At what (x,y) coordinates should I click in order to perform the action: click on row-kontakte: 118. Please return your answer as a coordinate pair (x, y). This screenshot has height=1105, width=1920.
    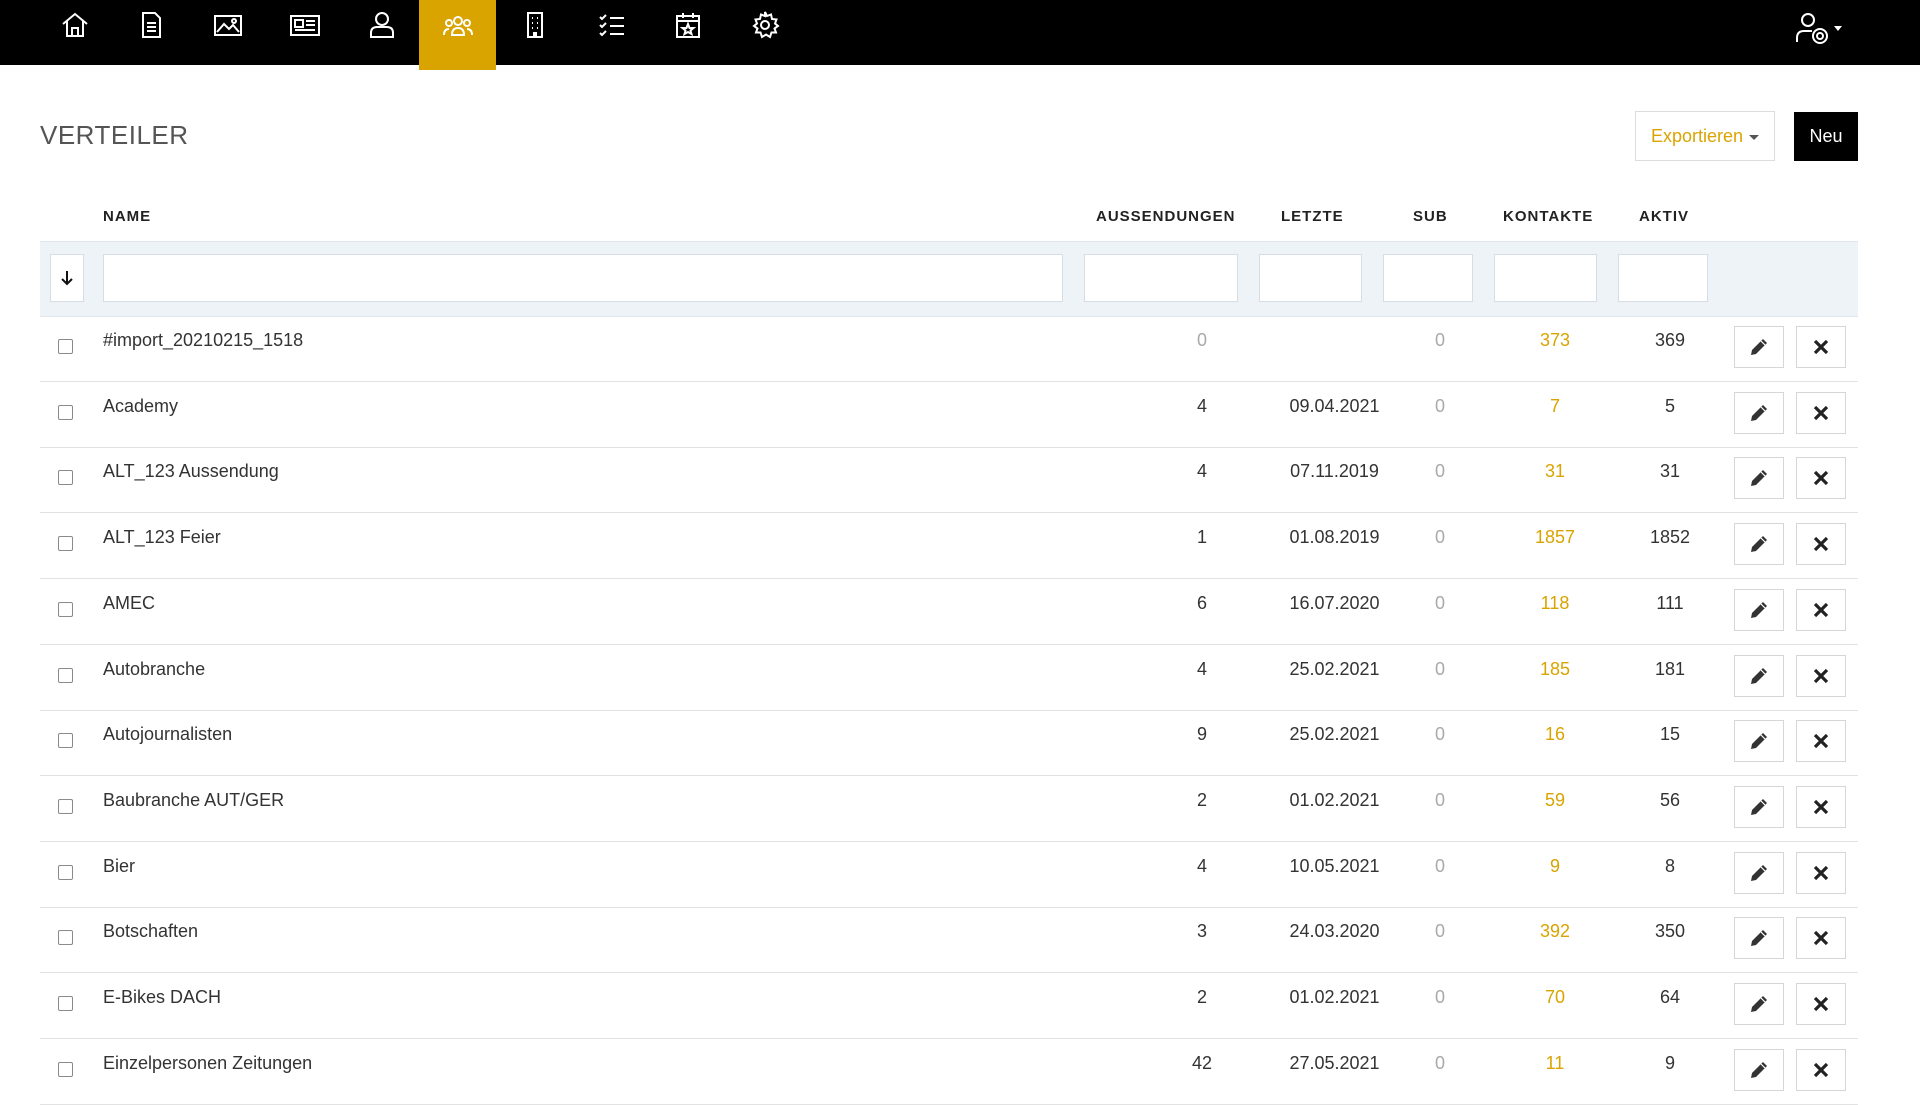
    Looking at the image, I should click on (1555, 603).